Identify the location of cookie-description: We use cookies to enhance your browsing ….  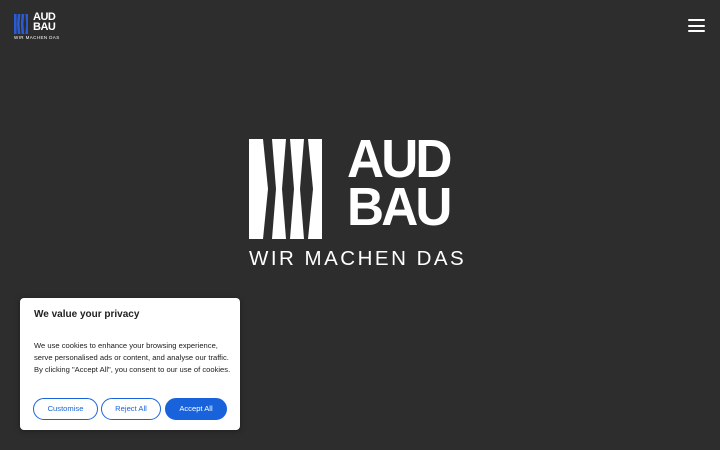
(132, 357).